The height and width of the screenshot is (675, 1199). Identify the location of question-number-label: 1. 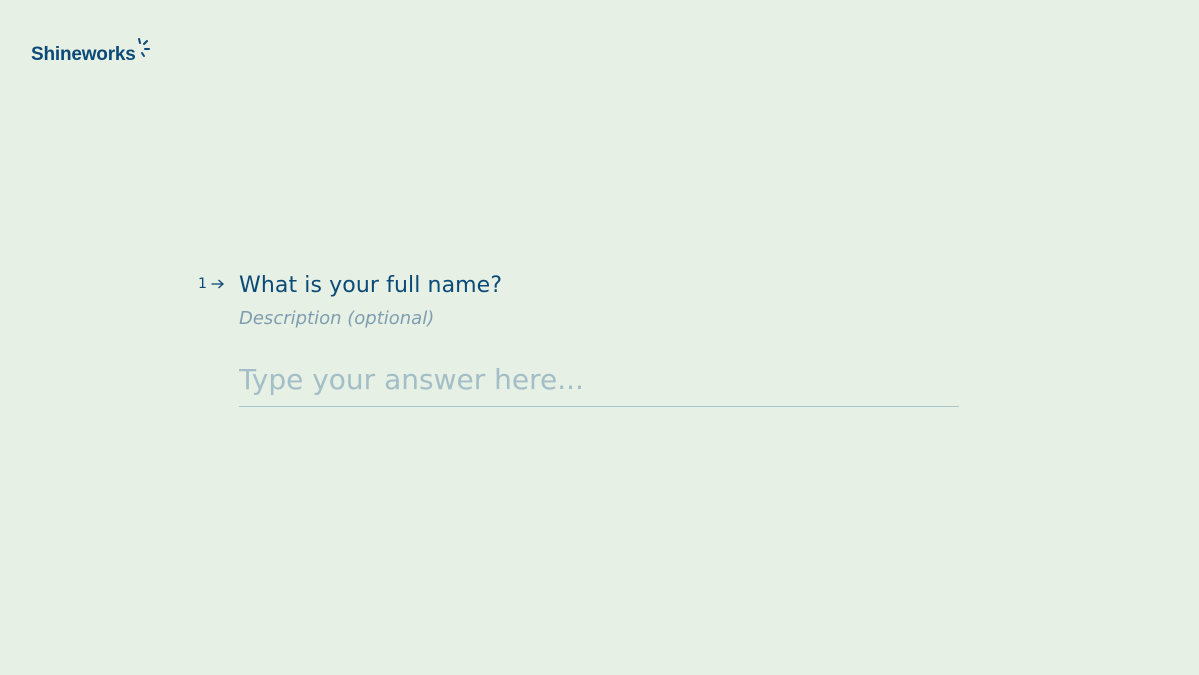
(202, 284).